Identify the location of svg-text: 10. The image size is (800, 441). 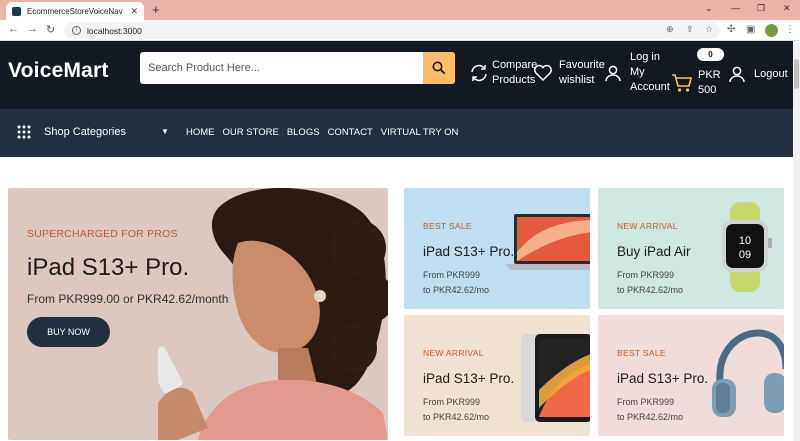
(745, 241).